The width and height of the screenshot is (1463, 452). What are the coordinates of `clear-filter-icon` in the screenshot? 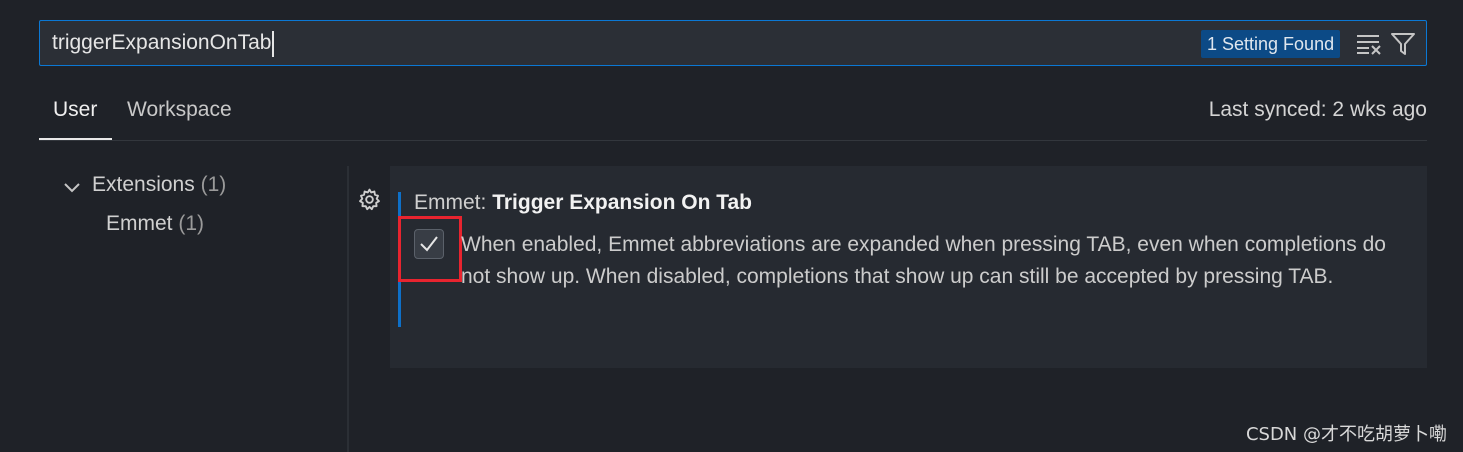 It's located at (1369, 44).